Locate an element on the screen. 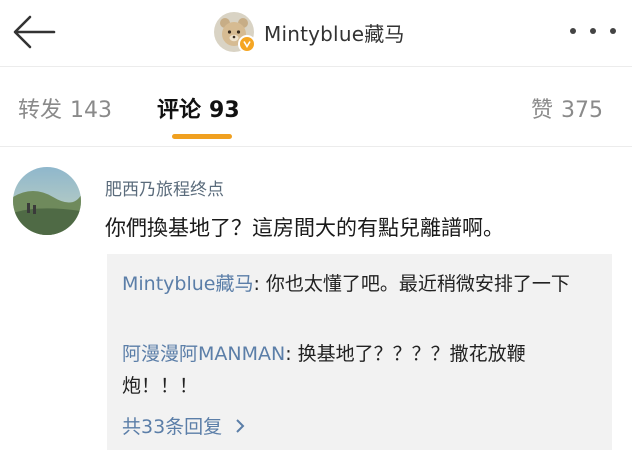 The width and height of the screenshot is (632, 460). tab-likes: 赞 375 is located at coordinates (567, 108).